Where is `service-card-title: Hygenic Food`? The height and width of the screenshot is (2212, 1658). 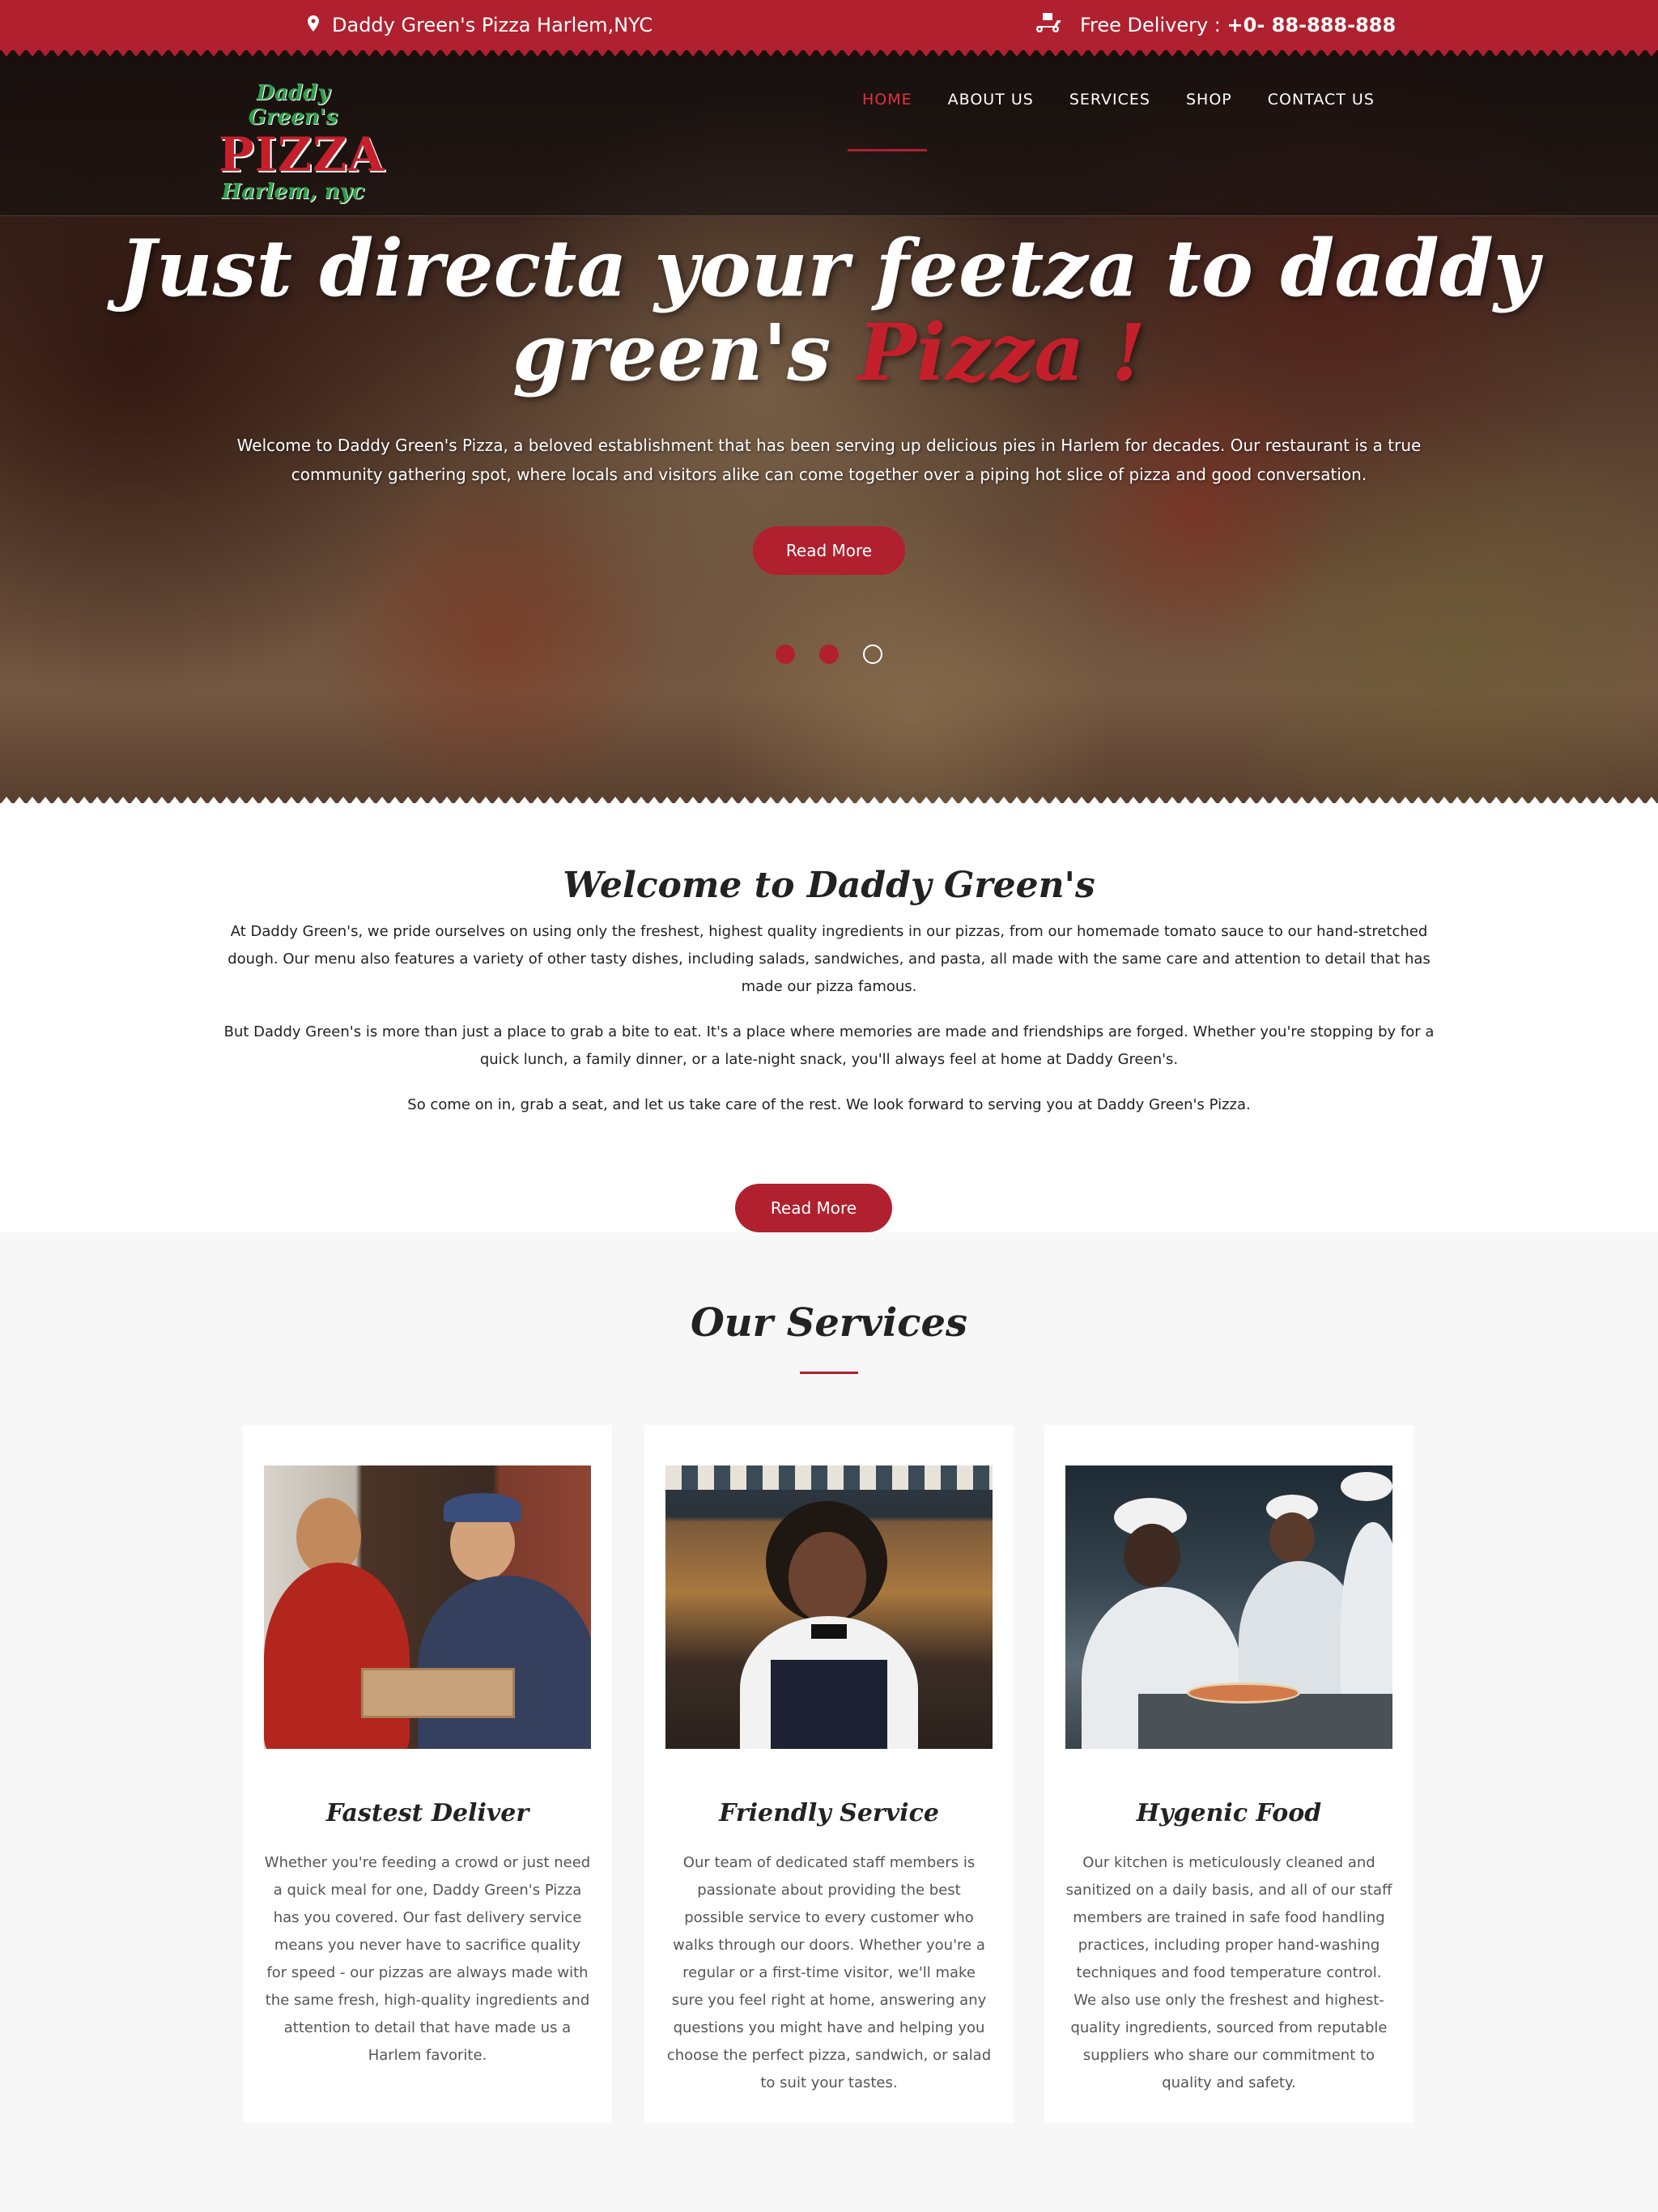
service-card-title: Hygenic Food is located at coordinates (1229, 1813).